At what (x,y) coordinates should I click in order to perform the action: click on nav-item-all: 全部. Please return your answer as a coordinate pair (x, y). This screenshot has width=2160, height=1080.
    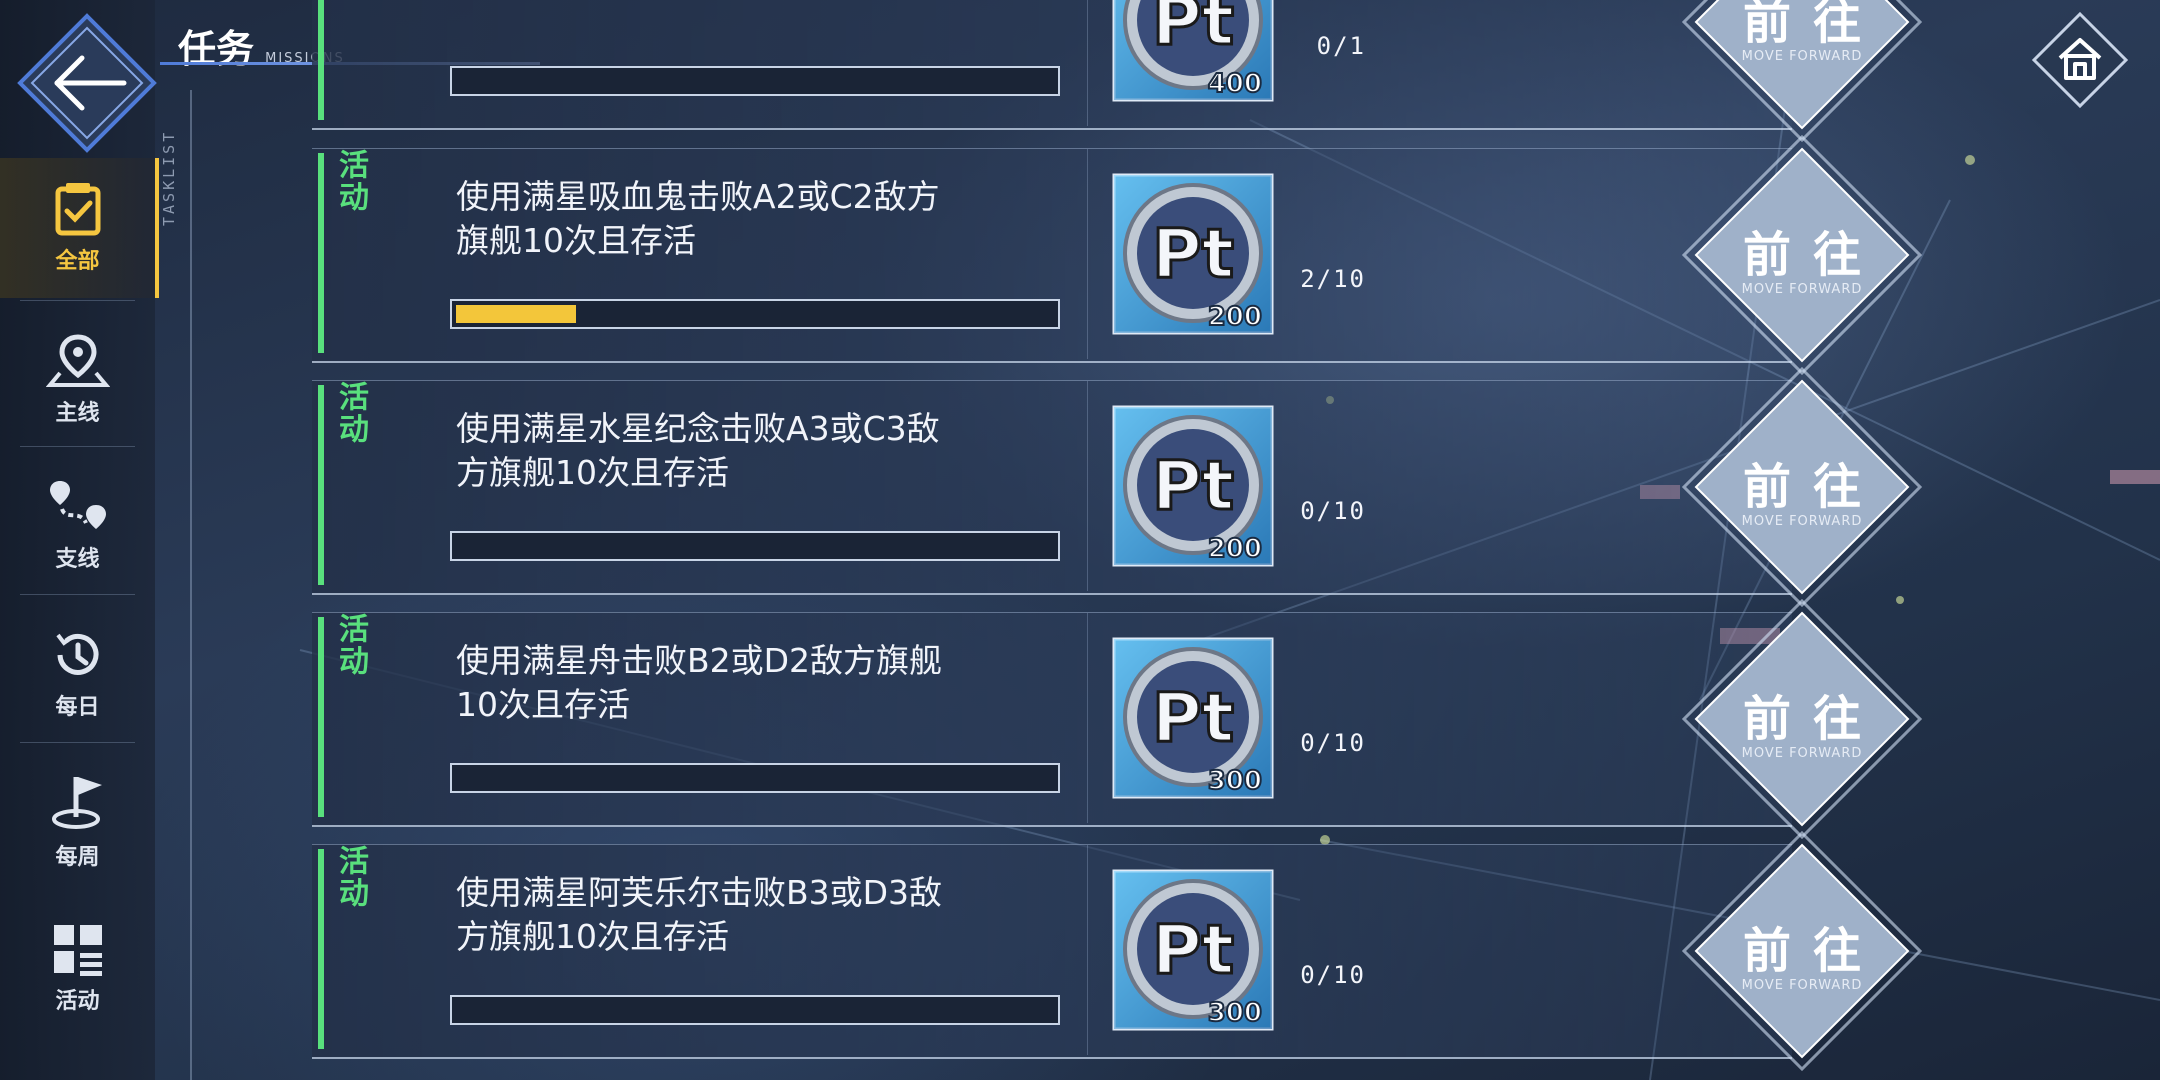
    Looking at the image, I should click on (79, 228).